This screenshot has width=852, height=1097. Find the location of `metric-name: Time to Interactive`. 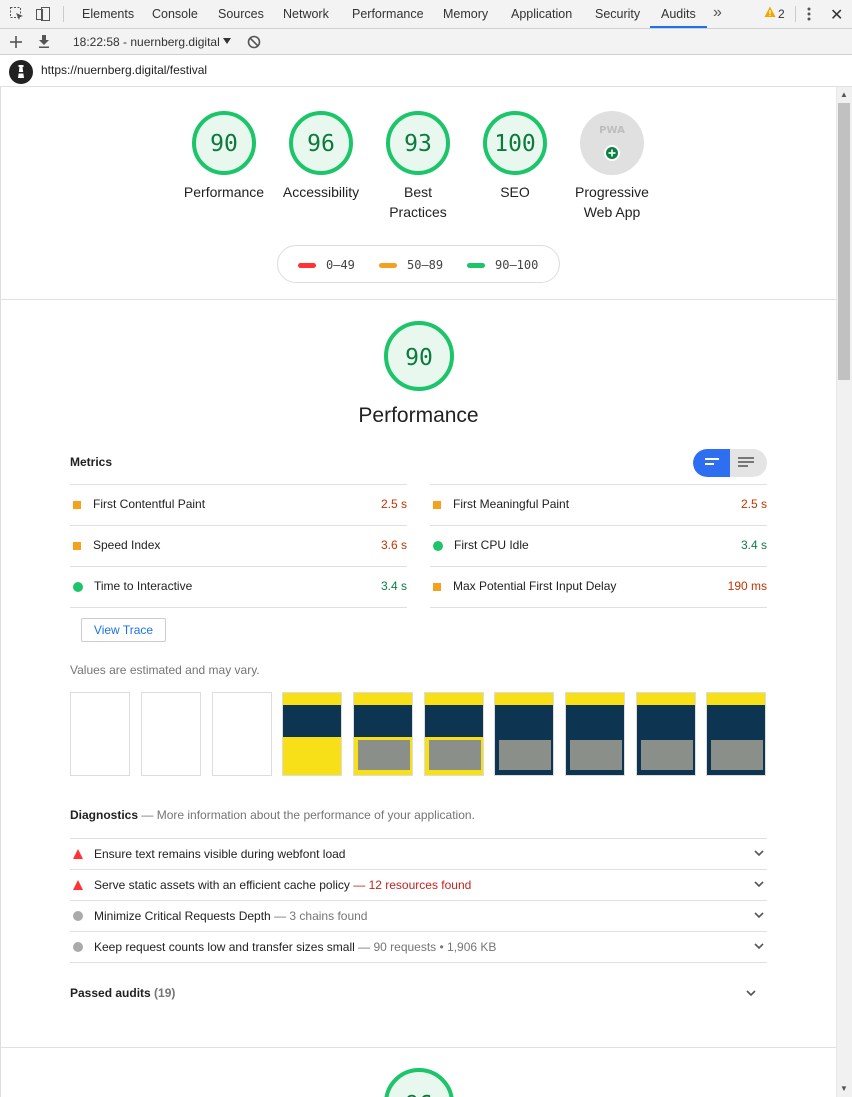

metric-name: Time to Interactive is located at coordinates (143, 586).